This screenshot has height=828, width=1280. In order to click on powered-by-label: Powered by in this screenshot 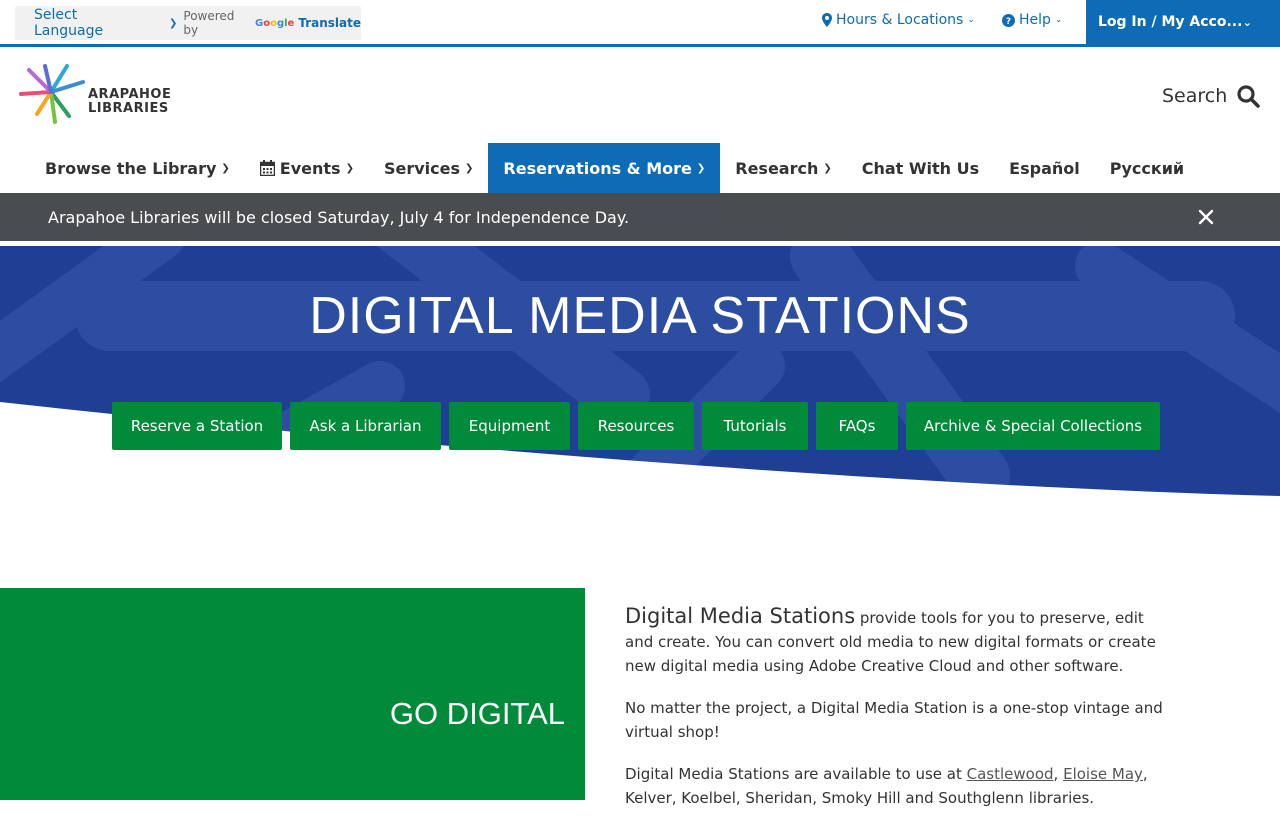, I will do `click(209, 23)`.